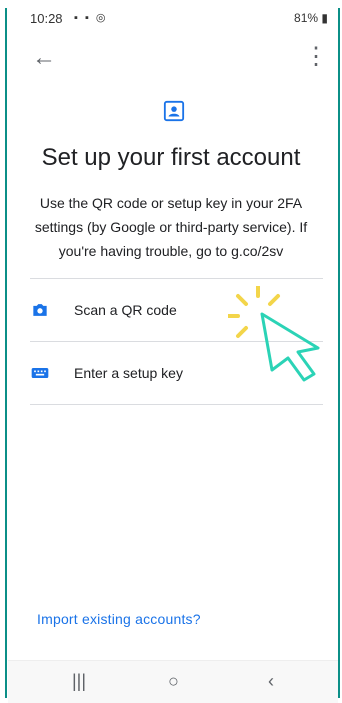 This screenshot has width=342, height=703. I want to click on status-notification-icons: ▪ ▪ ◎, so click(91, 18).